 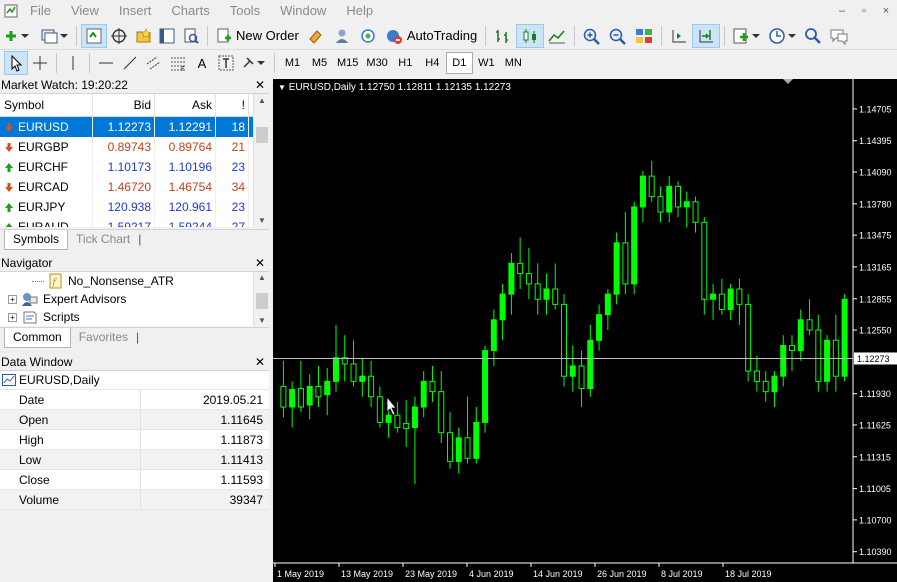 What do you see at coordinates (85, 11) in the screenshot?
I see `menu-view: View` at bounding box center [85, 11].